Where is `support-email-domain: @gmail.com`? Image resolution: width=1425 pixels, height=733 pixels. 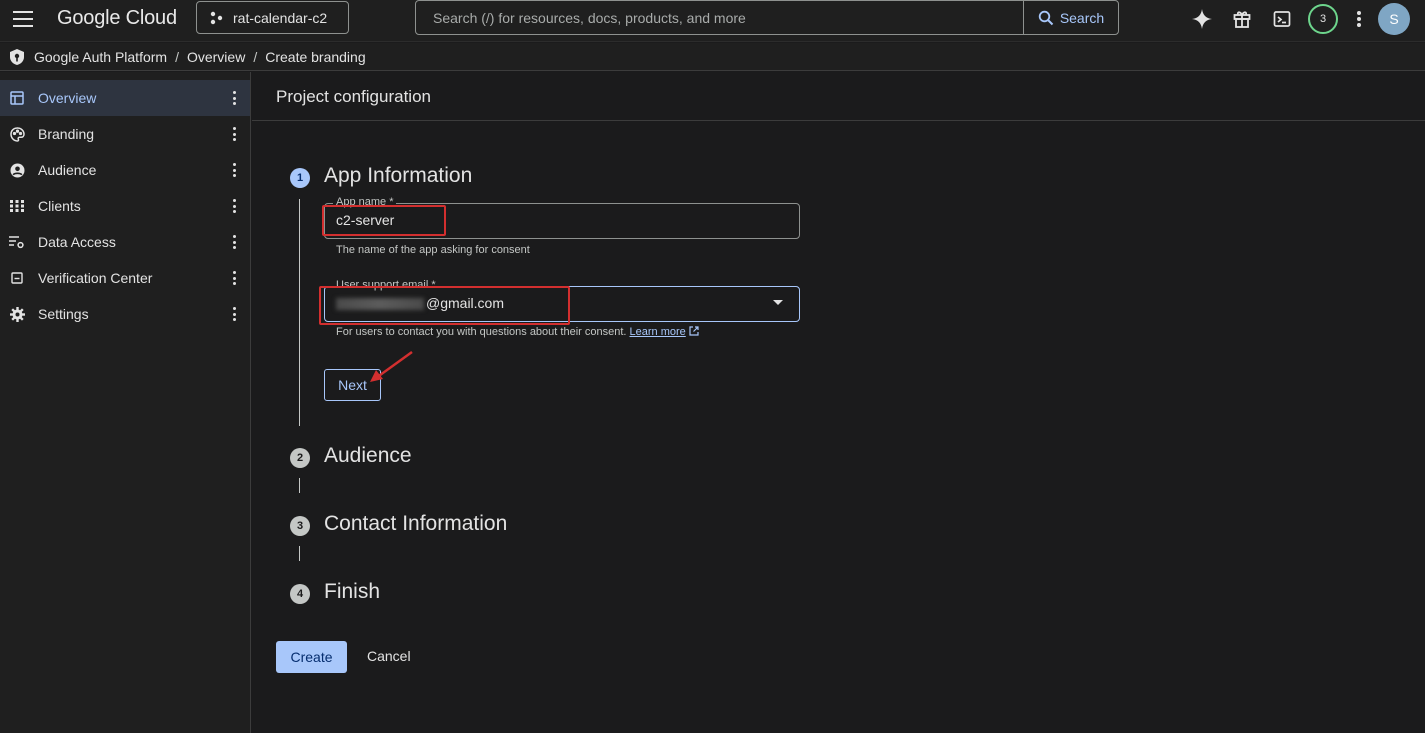 support-email-domain: @gmail.com is located at coordinates (465, 303).